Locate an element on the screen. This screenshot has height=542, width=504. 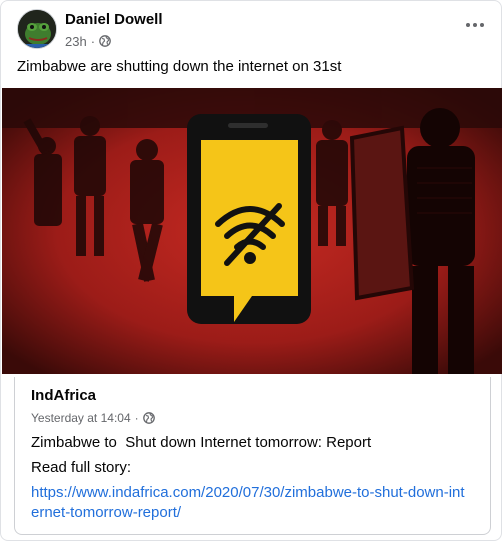
avatar-image is located at coordinates (37, 29).